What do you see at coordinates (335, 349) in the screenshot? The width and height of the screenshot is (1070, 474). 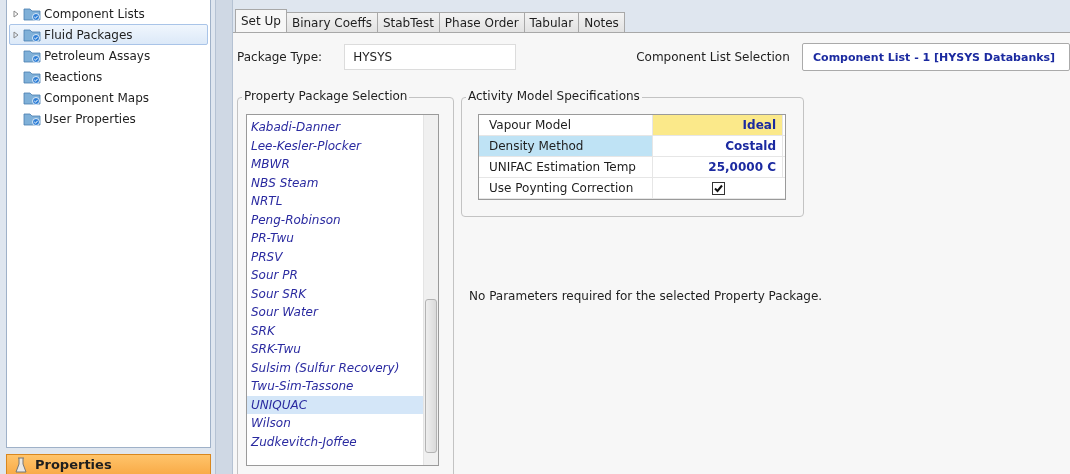 I see `list-item: SRK-Twu` at bounding box center [335, 349].